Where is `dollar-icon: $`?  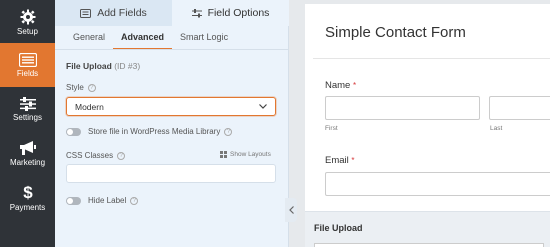
dollar-icon: $ is located at coordinates (28, 192).